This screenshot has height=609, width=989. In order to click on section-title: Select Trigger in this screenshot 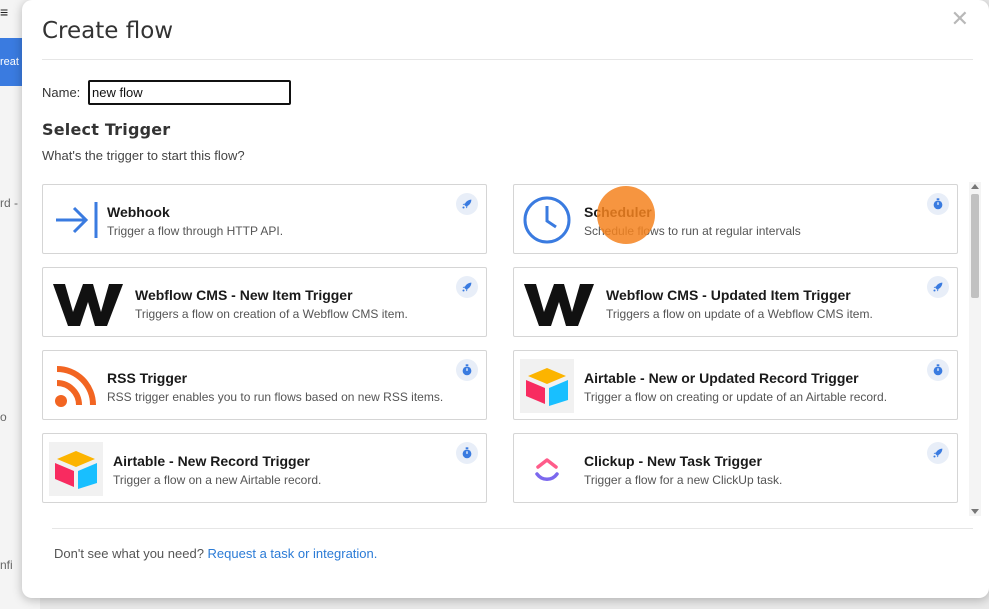, I will do `click(106, 129)`.